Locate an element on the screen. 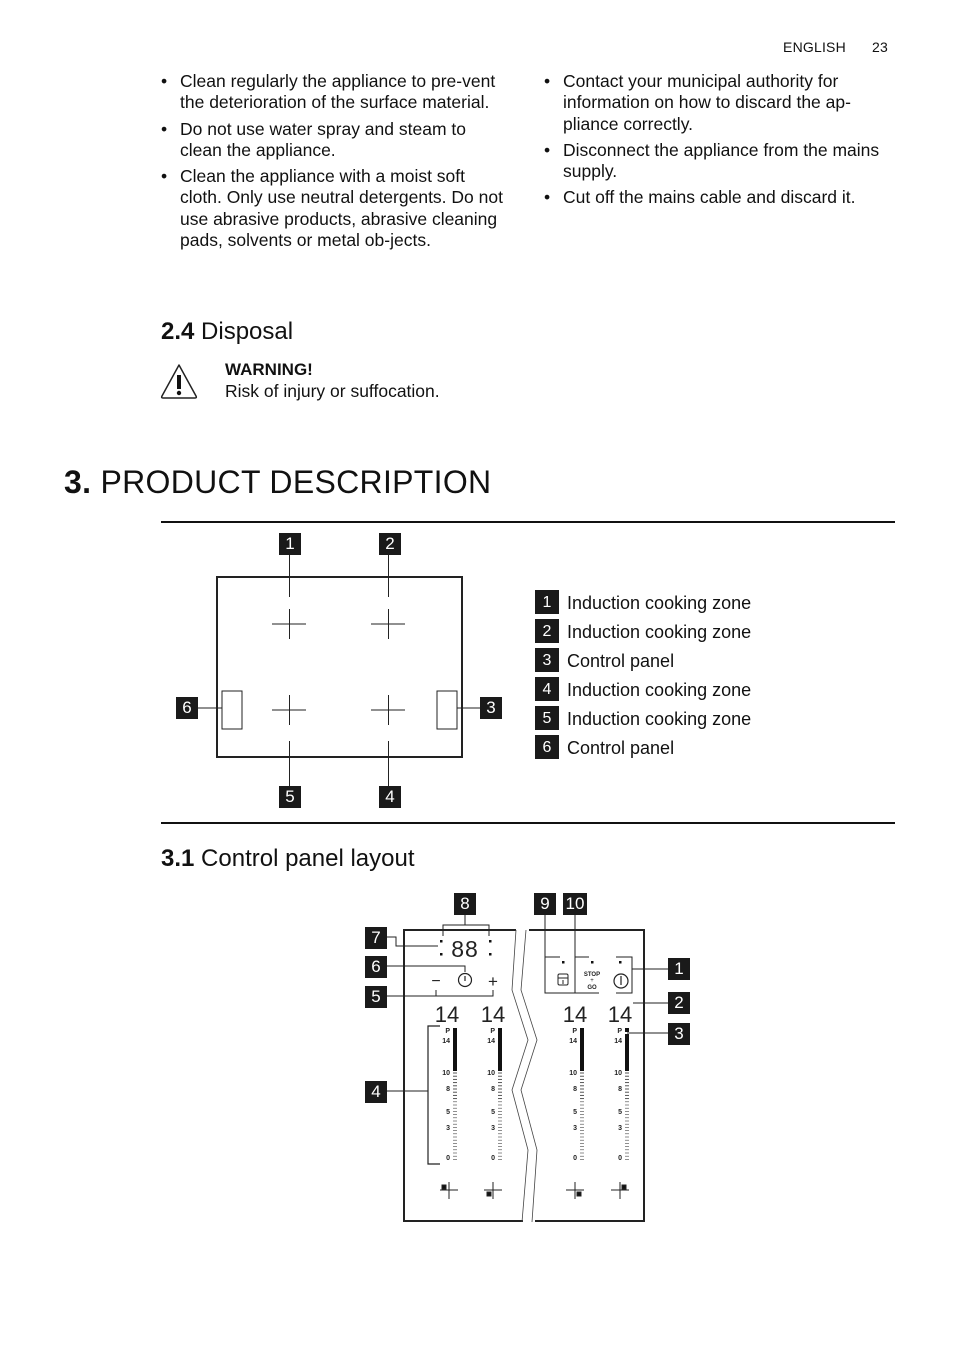 The height and width of the screenshot is (1352, 954). lock-icon is located at coordinates (563, 979).